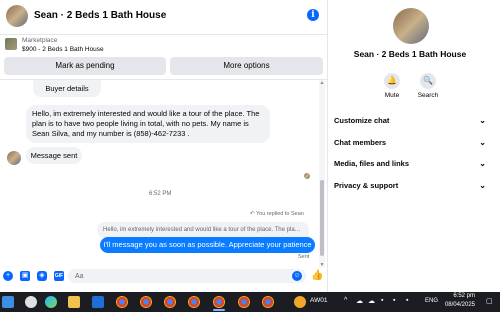 The width and height of the screenshot is (500, 312). I want to click on section-privacy-support: Privacy & support ⌄, so click(410, 186).